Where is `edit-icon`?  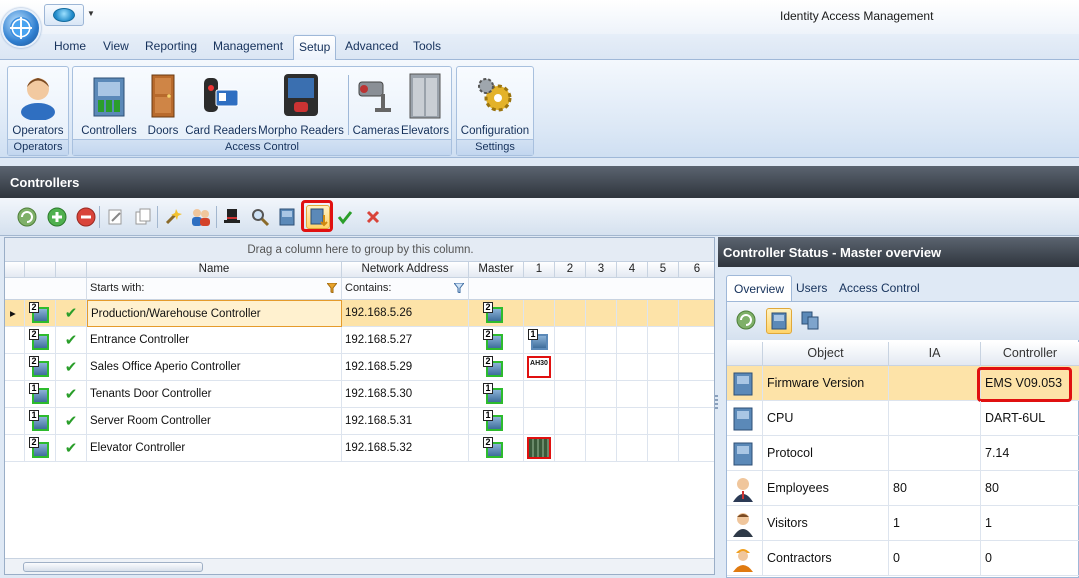 edit-icon is located at coordinates (115, 217).